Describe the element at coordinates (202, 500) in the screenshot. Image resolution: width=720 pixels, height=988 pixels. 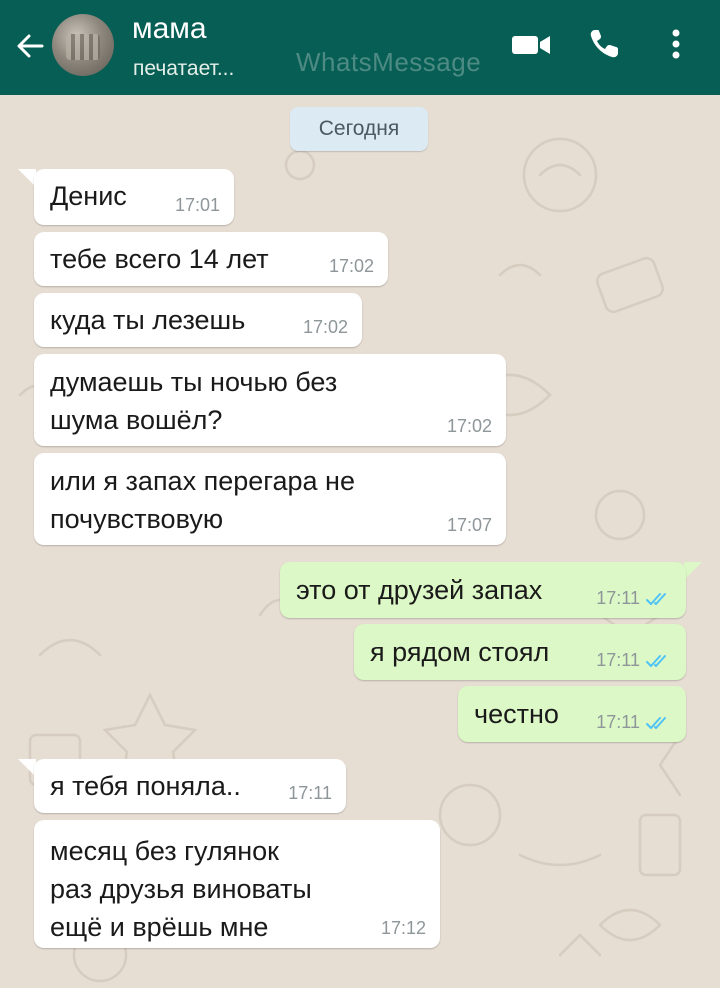
I see `message-text: или я запах перегара не почувствовую` at that location.